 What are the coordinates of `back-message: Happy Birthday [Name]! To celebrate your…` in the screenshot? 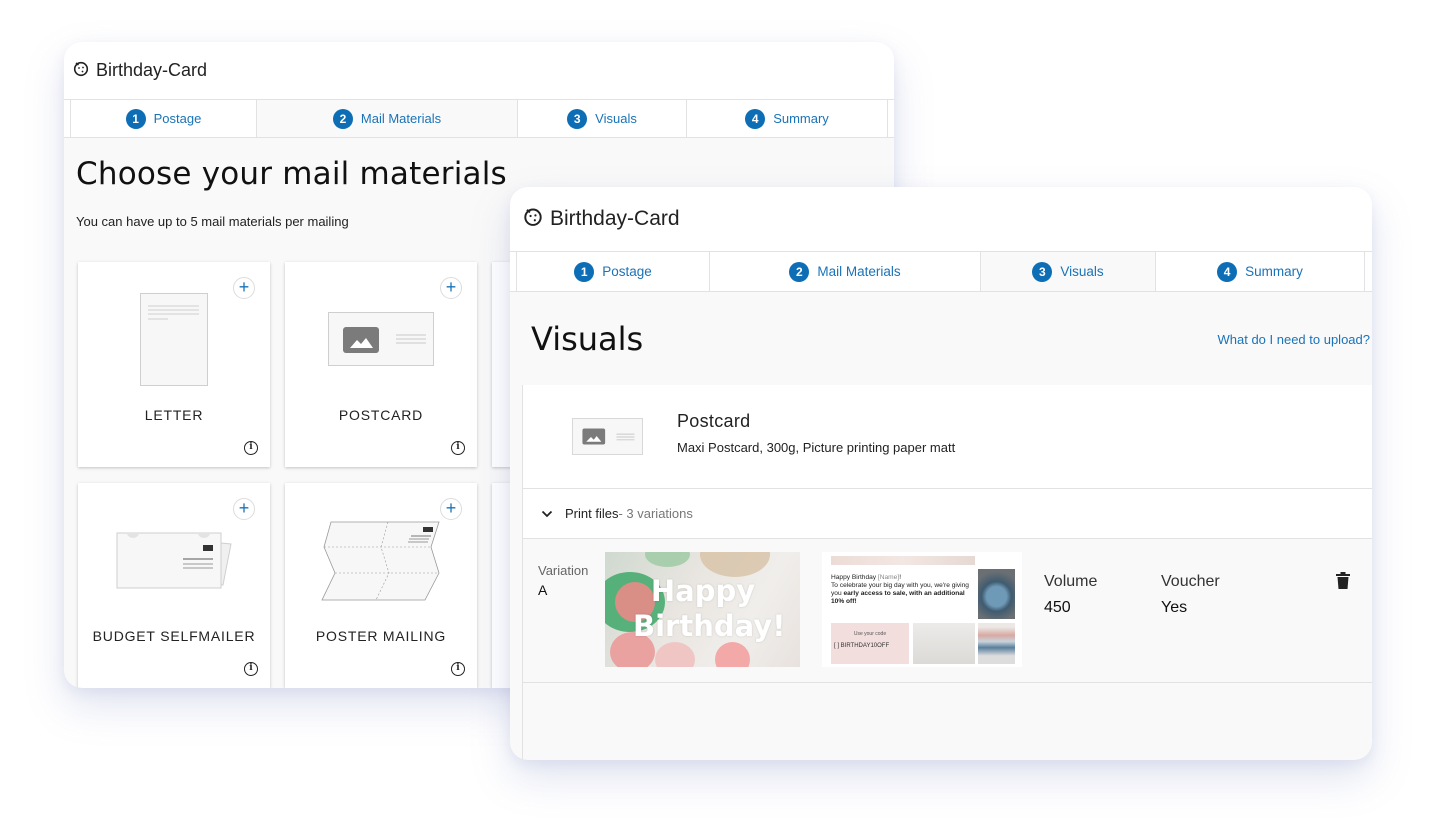 It's located at (900, 589).